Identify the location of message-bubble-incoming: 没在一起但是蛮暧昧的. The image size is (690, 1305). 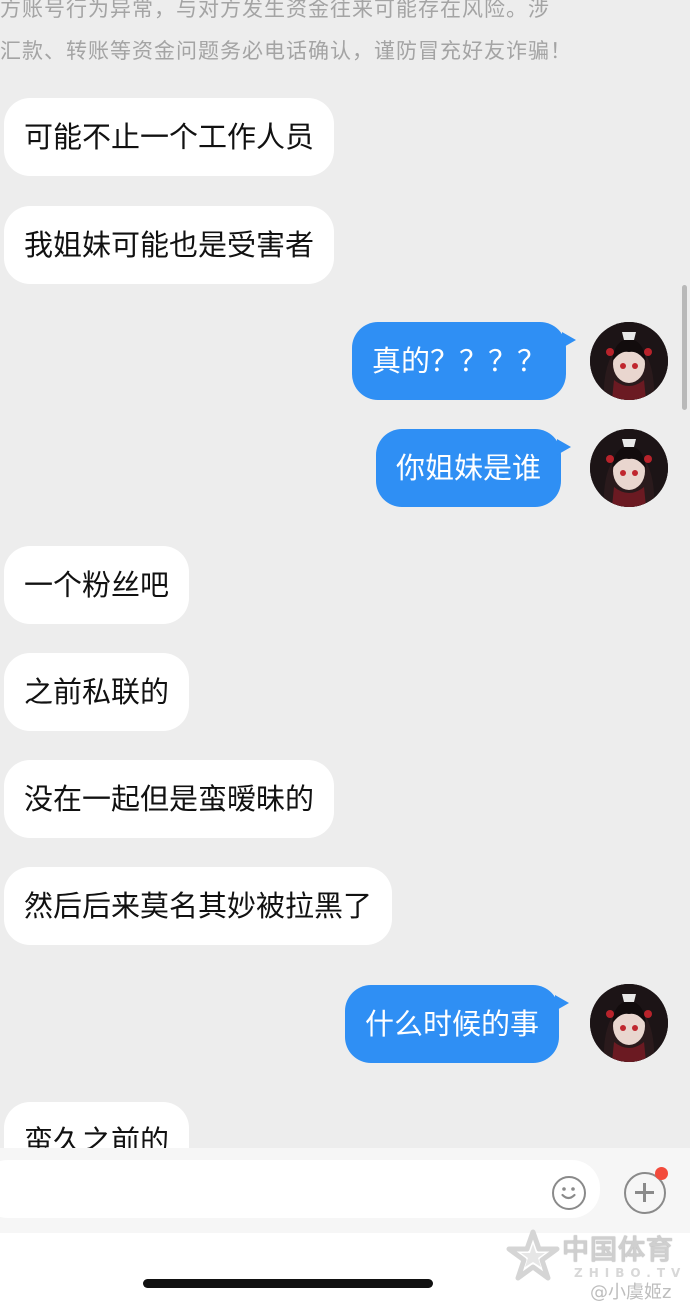
(169, 799).